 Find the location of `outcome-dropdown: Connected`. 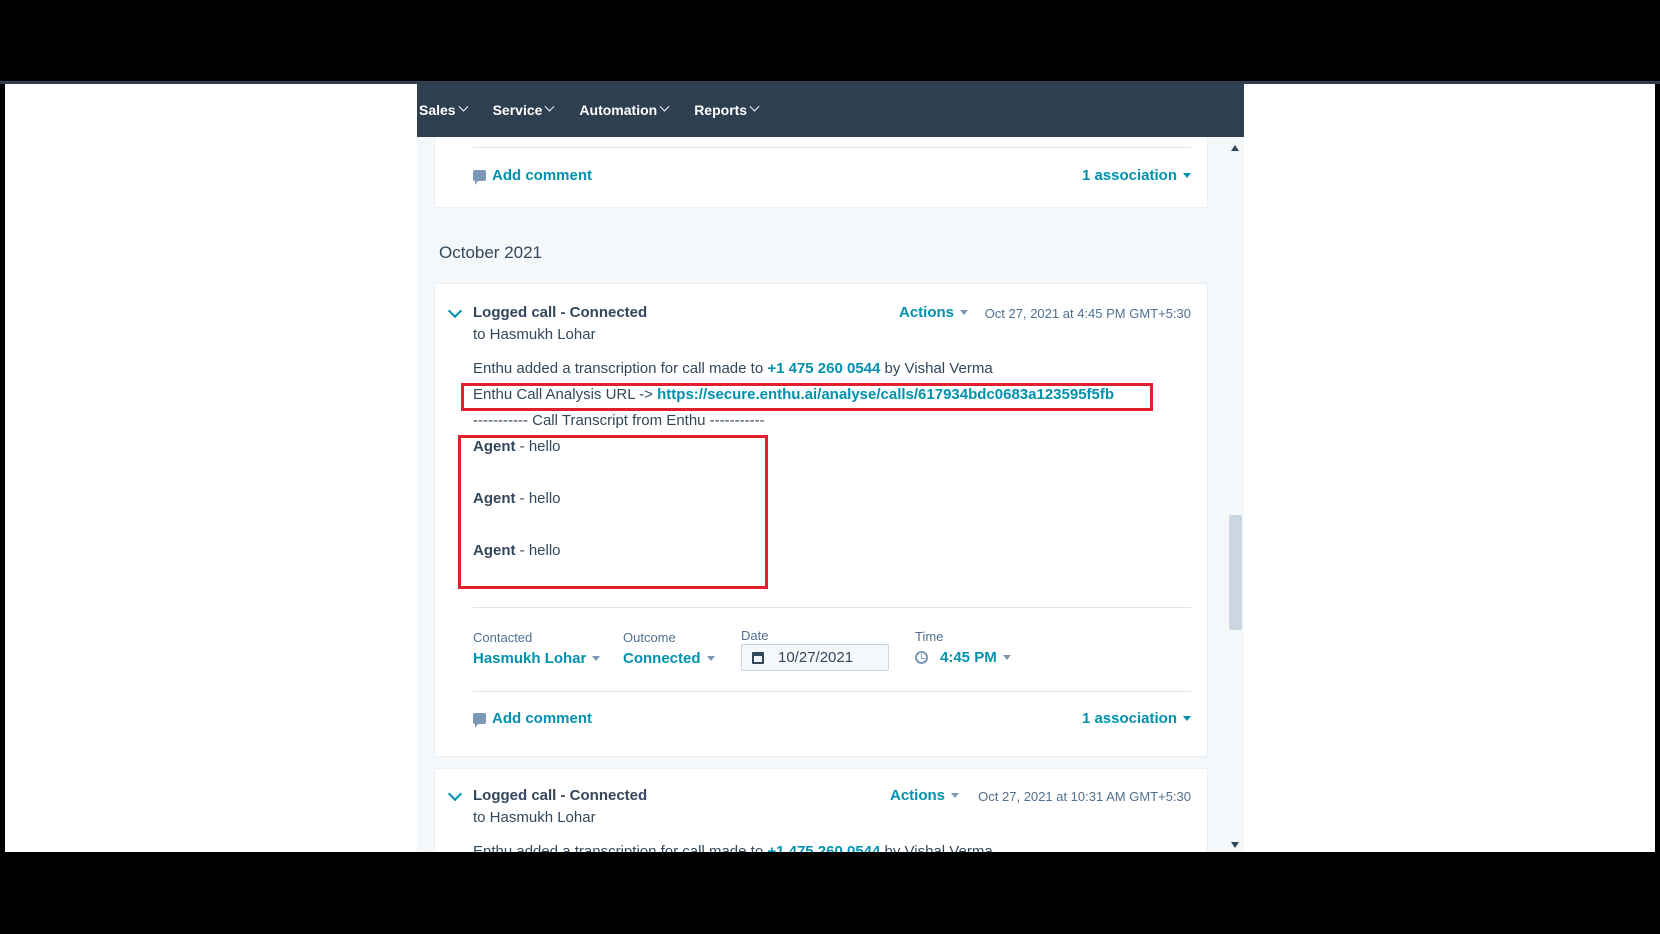

outcome-dropdown: Connected is located at coordinates (669, 658).